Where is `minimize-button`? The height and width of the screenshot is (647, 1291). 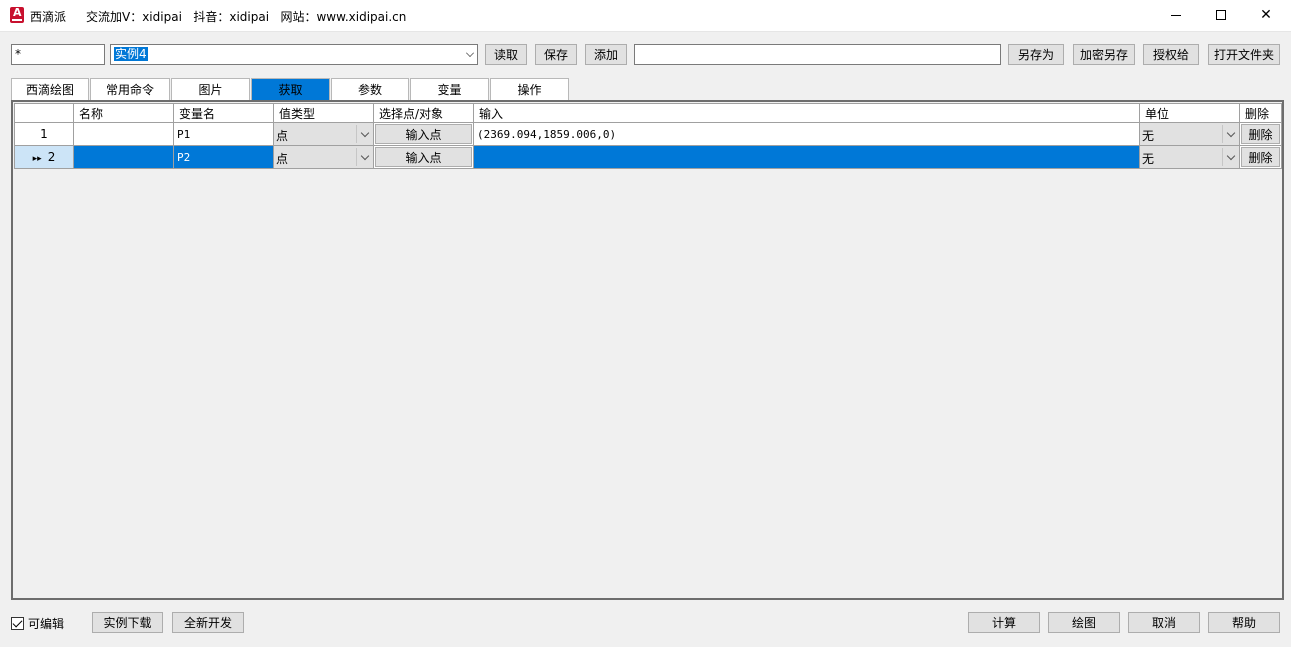
minimize-button is located at coordinates (1176, 15).